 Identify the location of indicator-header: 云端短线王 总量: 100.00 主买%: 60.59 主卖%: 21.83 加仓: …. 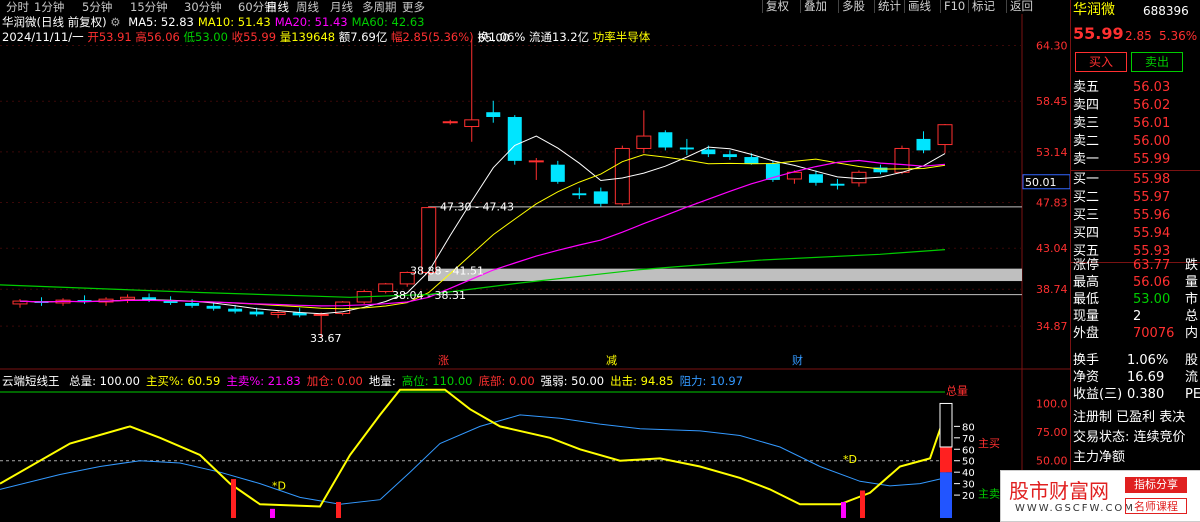
(372, 381).